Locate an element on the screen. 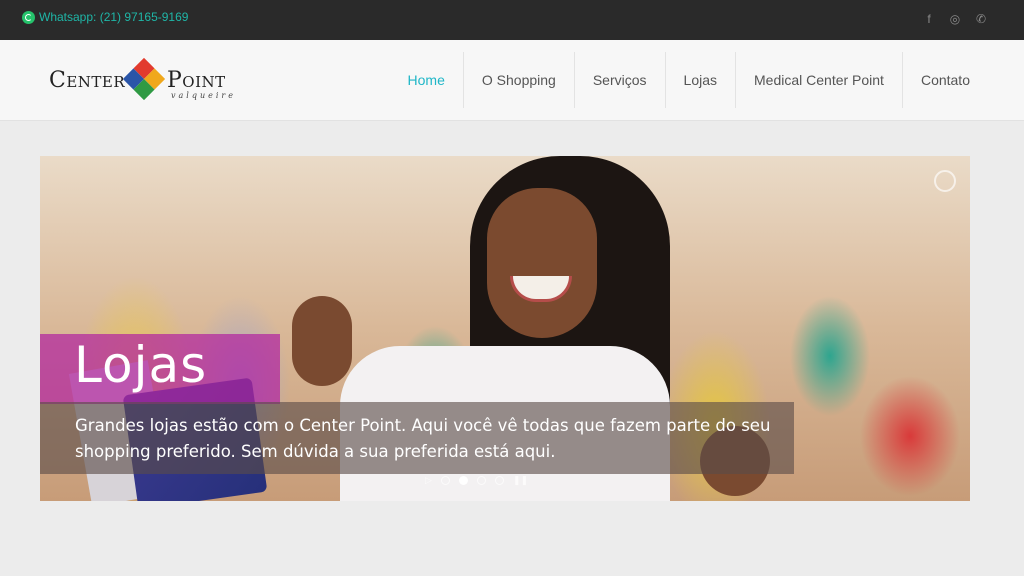  social-links: f ◎ ✆ is located at coordinates (955, 19).